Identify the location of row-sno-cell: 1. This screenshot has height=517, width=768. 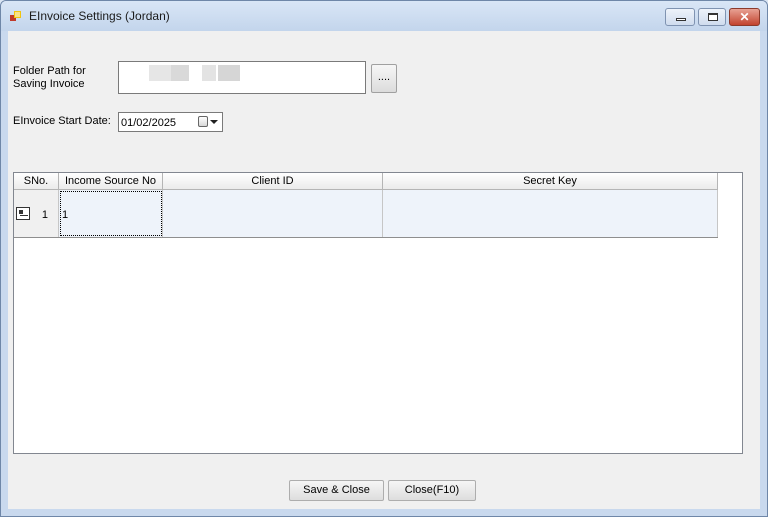
(36, 213).